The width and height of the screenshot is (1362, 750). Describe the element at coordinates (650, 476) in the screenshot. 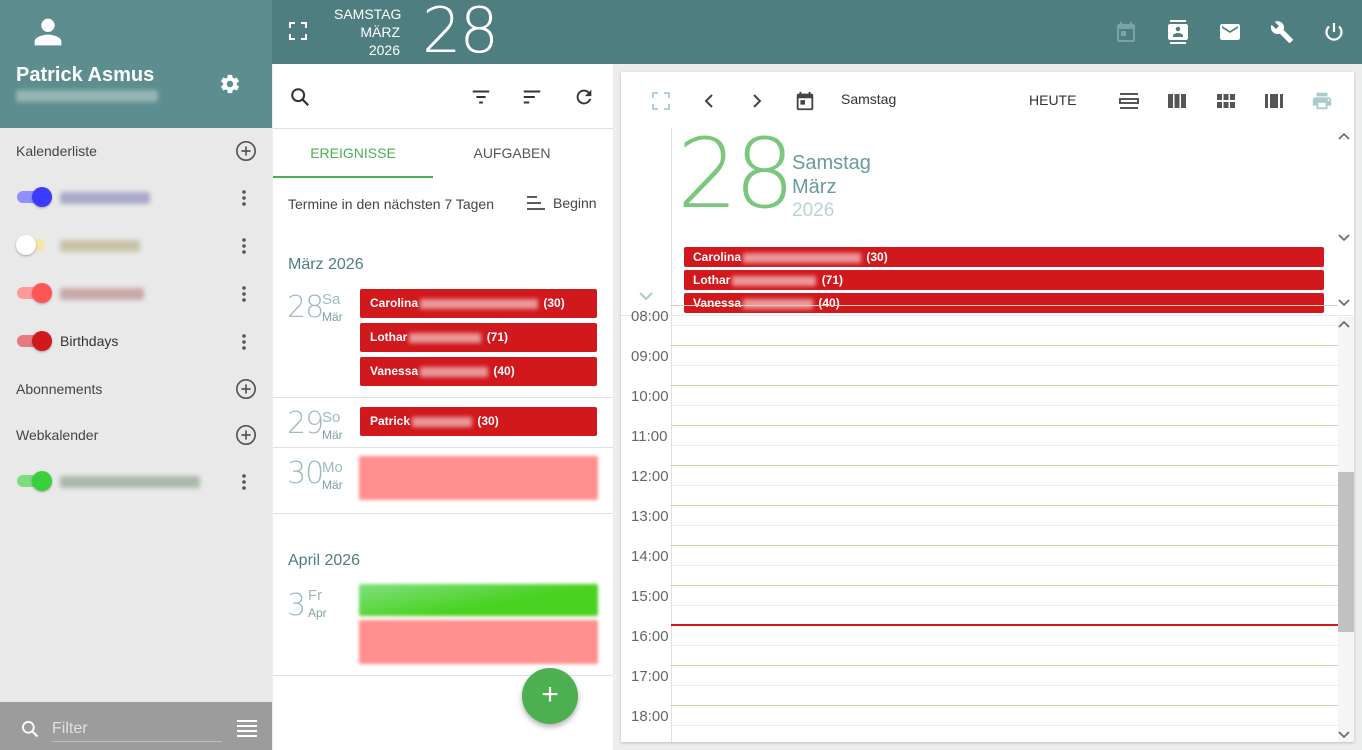

I see `hour-label: 12:00` at that location.